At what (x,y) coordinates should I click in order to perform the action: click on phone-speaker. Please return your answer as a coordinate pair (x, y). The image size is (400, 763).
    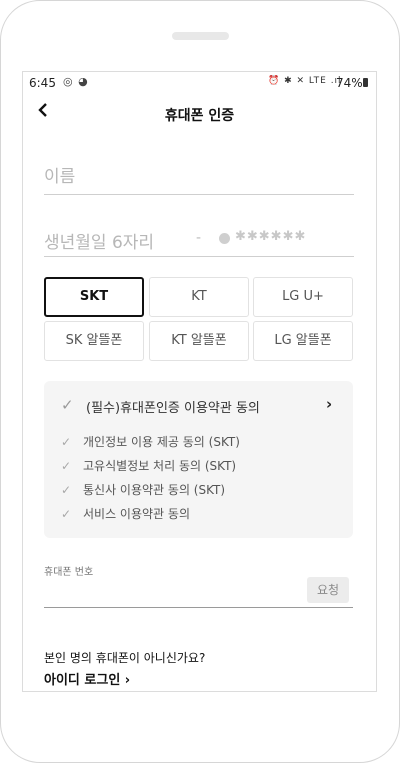
    Looking at the image, I should click on (200, 36).